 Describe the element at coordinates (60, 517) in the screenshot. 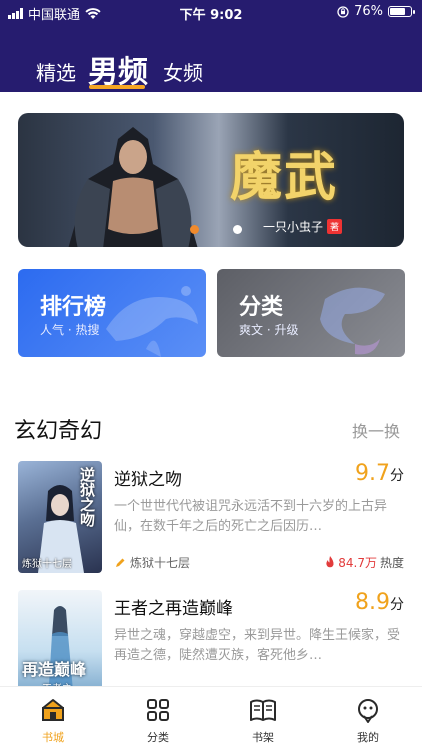

I see `book-cover: 逆狱之吻 炼狱十七层` at that location.